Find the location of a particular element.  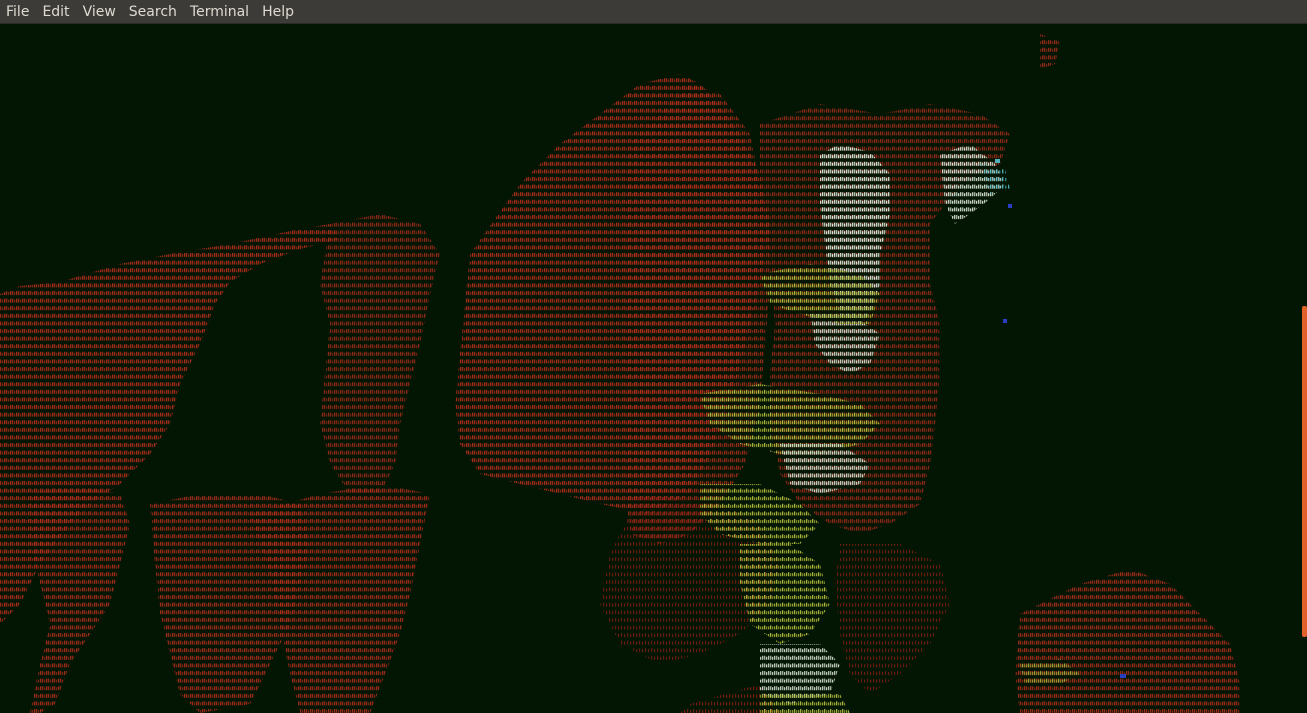

scrollbar-thumb is located at coordinates (1304, 471).